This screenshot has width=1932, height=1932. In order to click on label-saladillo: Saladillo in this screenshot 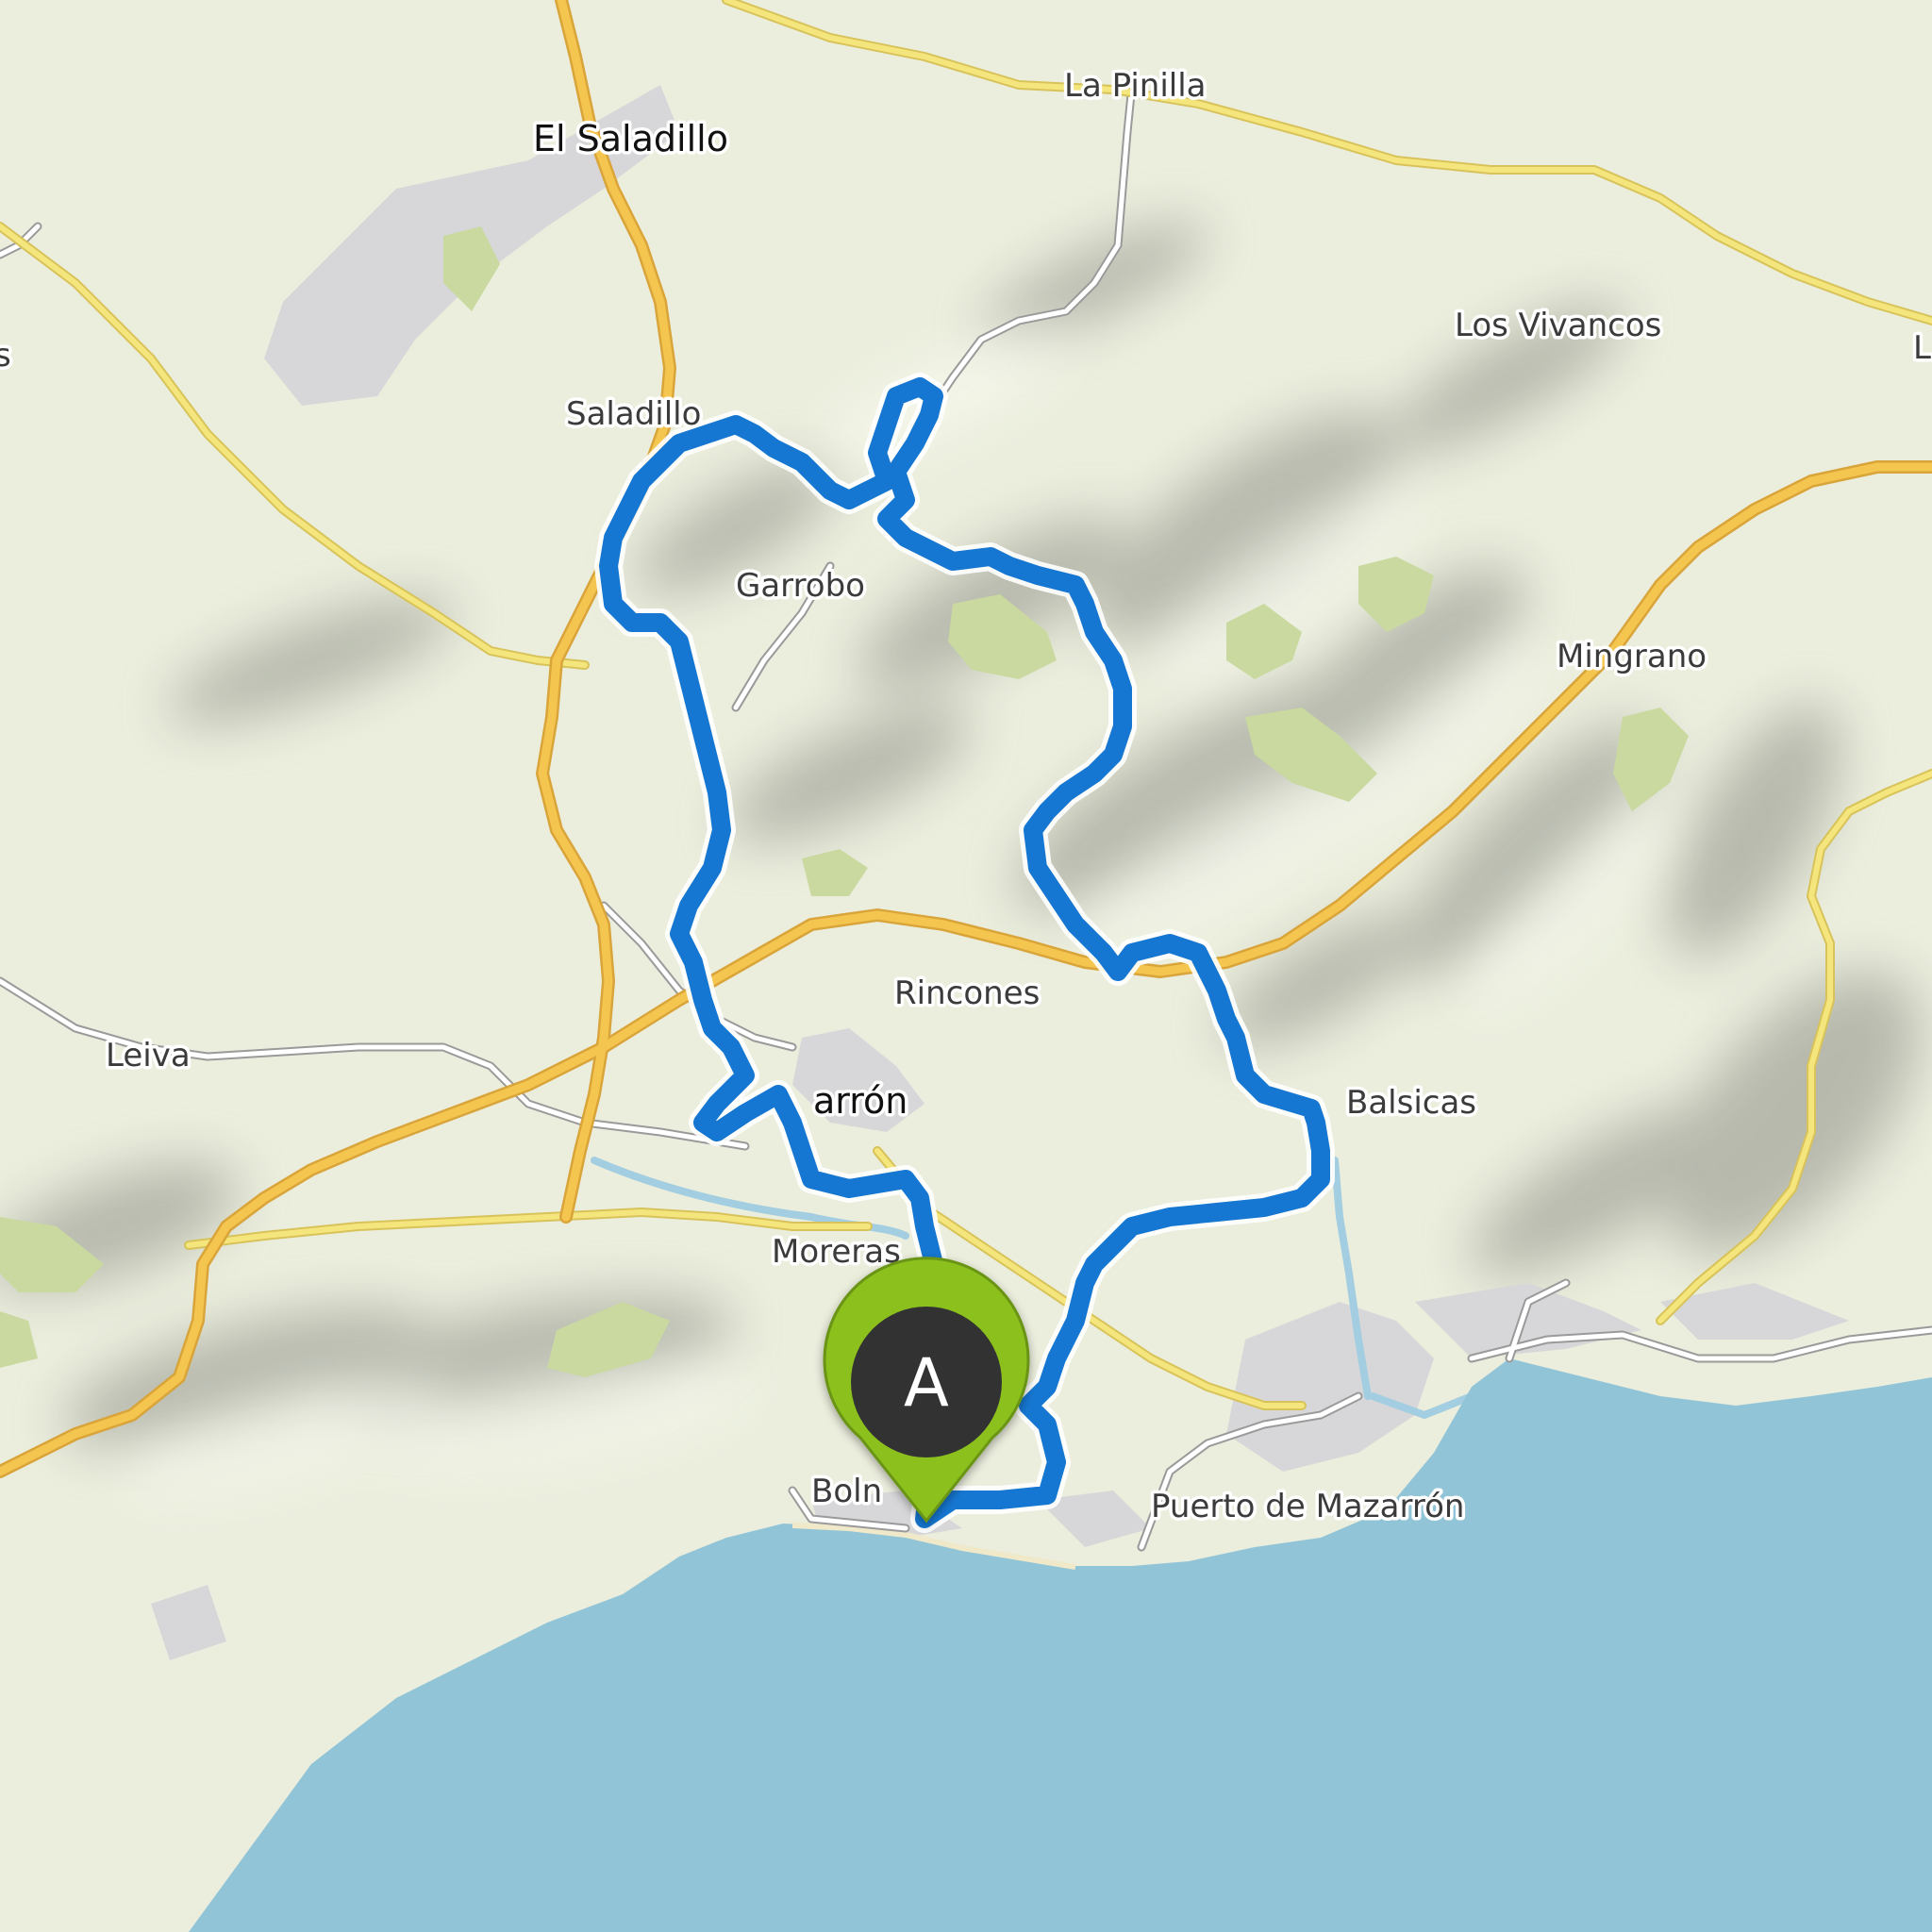, I will do `click(633, 414)`.